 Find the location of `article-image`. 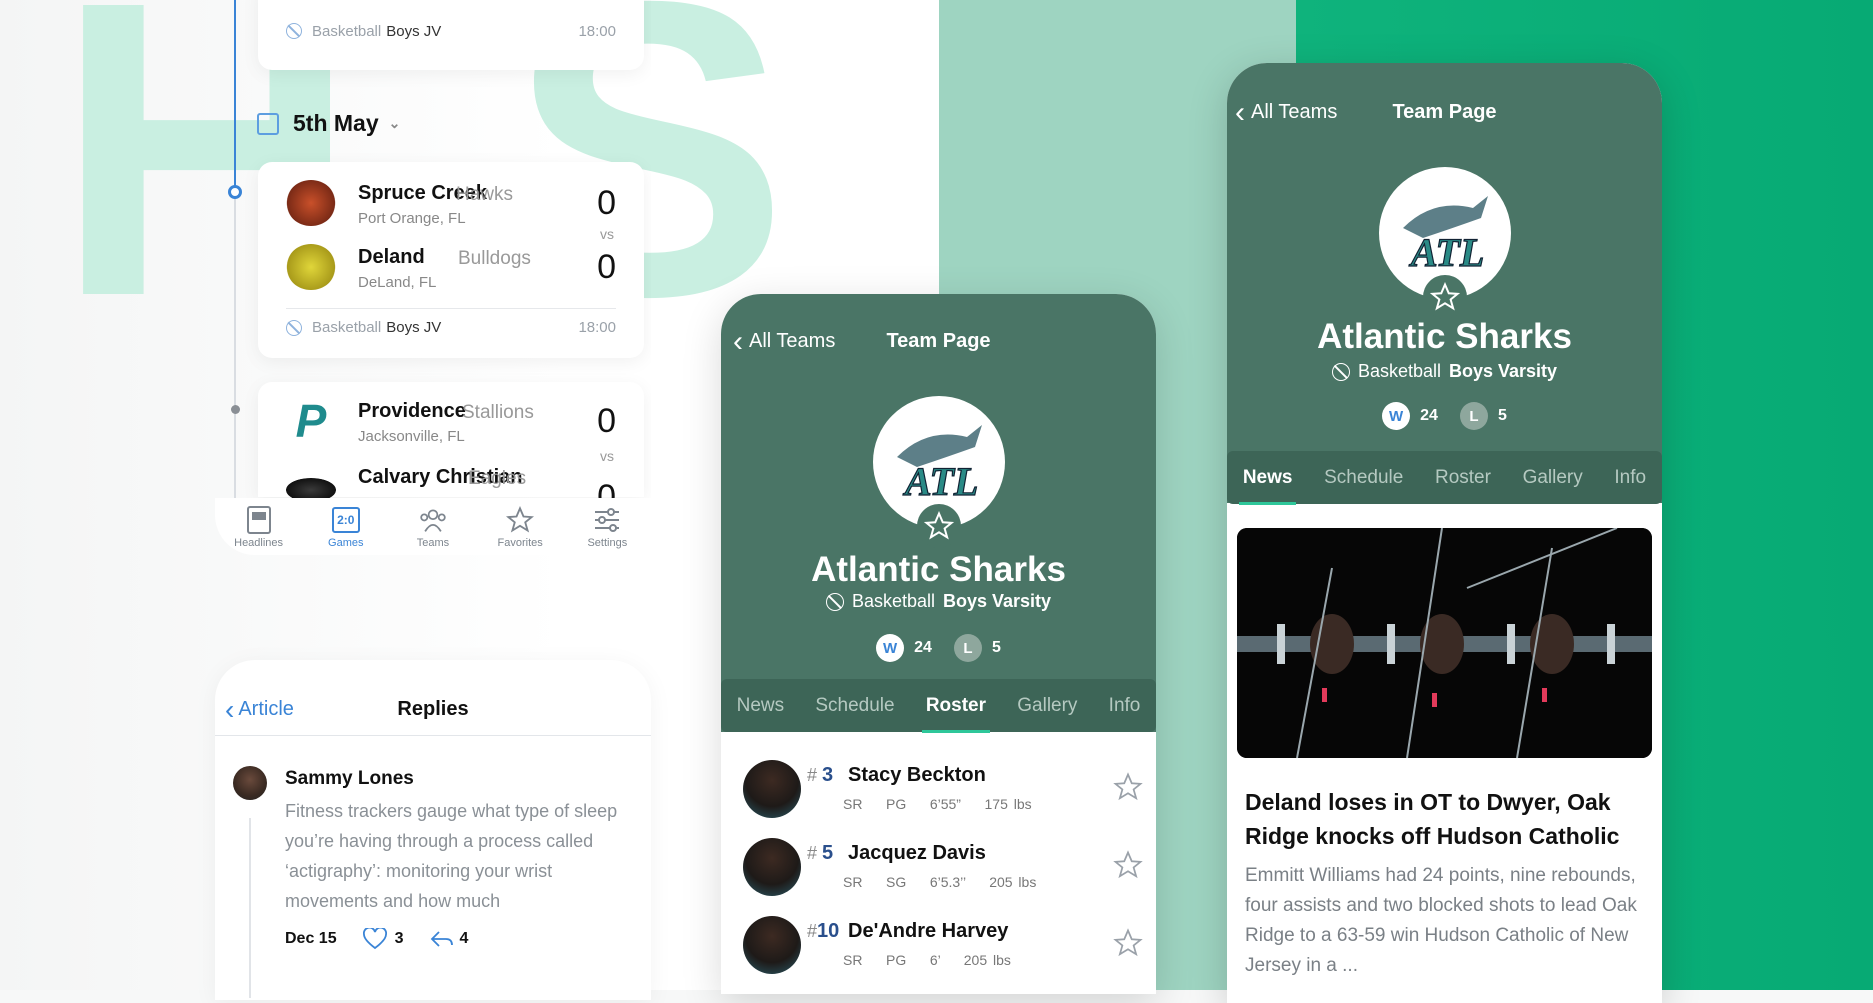

article-image is located at coordinates (1444, 643).